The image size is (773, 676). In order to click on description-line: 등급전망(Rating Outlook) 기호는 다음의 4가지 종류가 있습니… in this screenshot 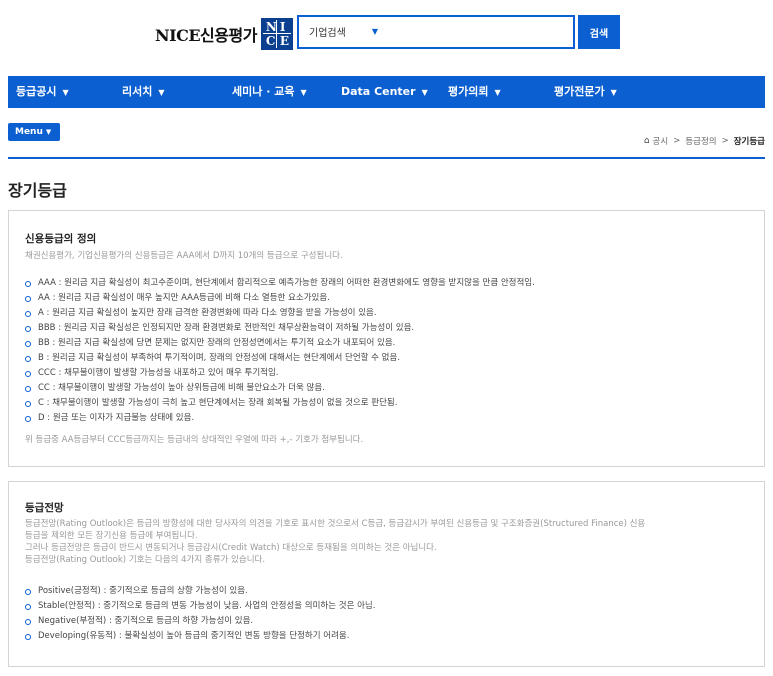, I will do `click(145, 560)`.